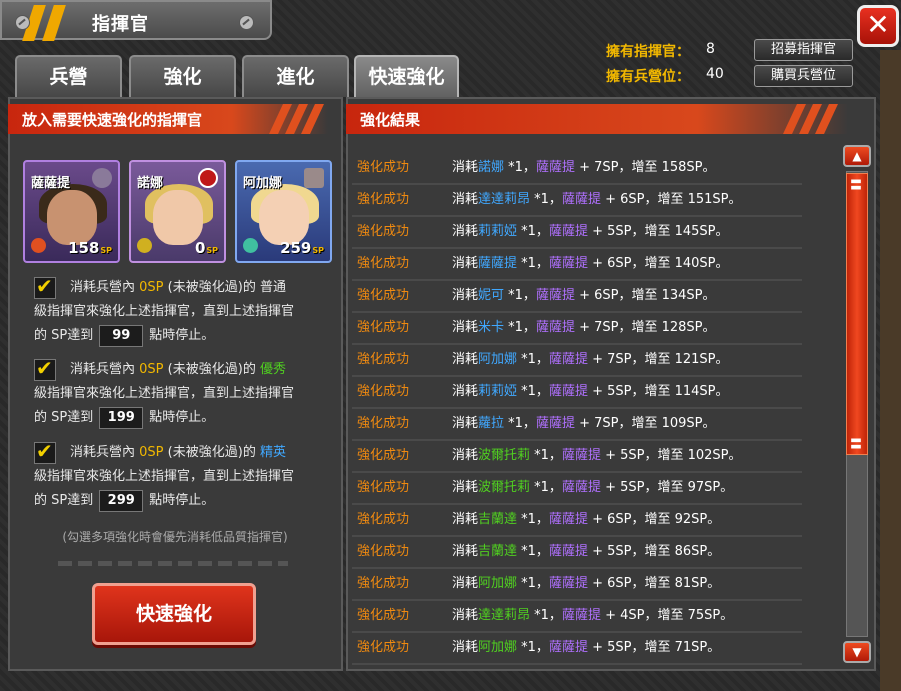 The image size is (901, 691). I want to click on result-row: 強化成功 消耗波爾托莉 *1，薩薩提 + 5SP，增至 102SP。, so click(577, 457).